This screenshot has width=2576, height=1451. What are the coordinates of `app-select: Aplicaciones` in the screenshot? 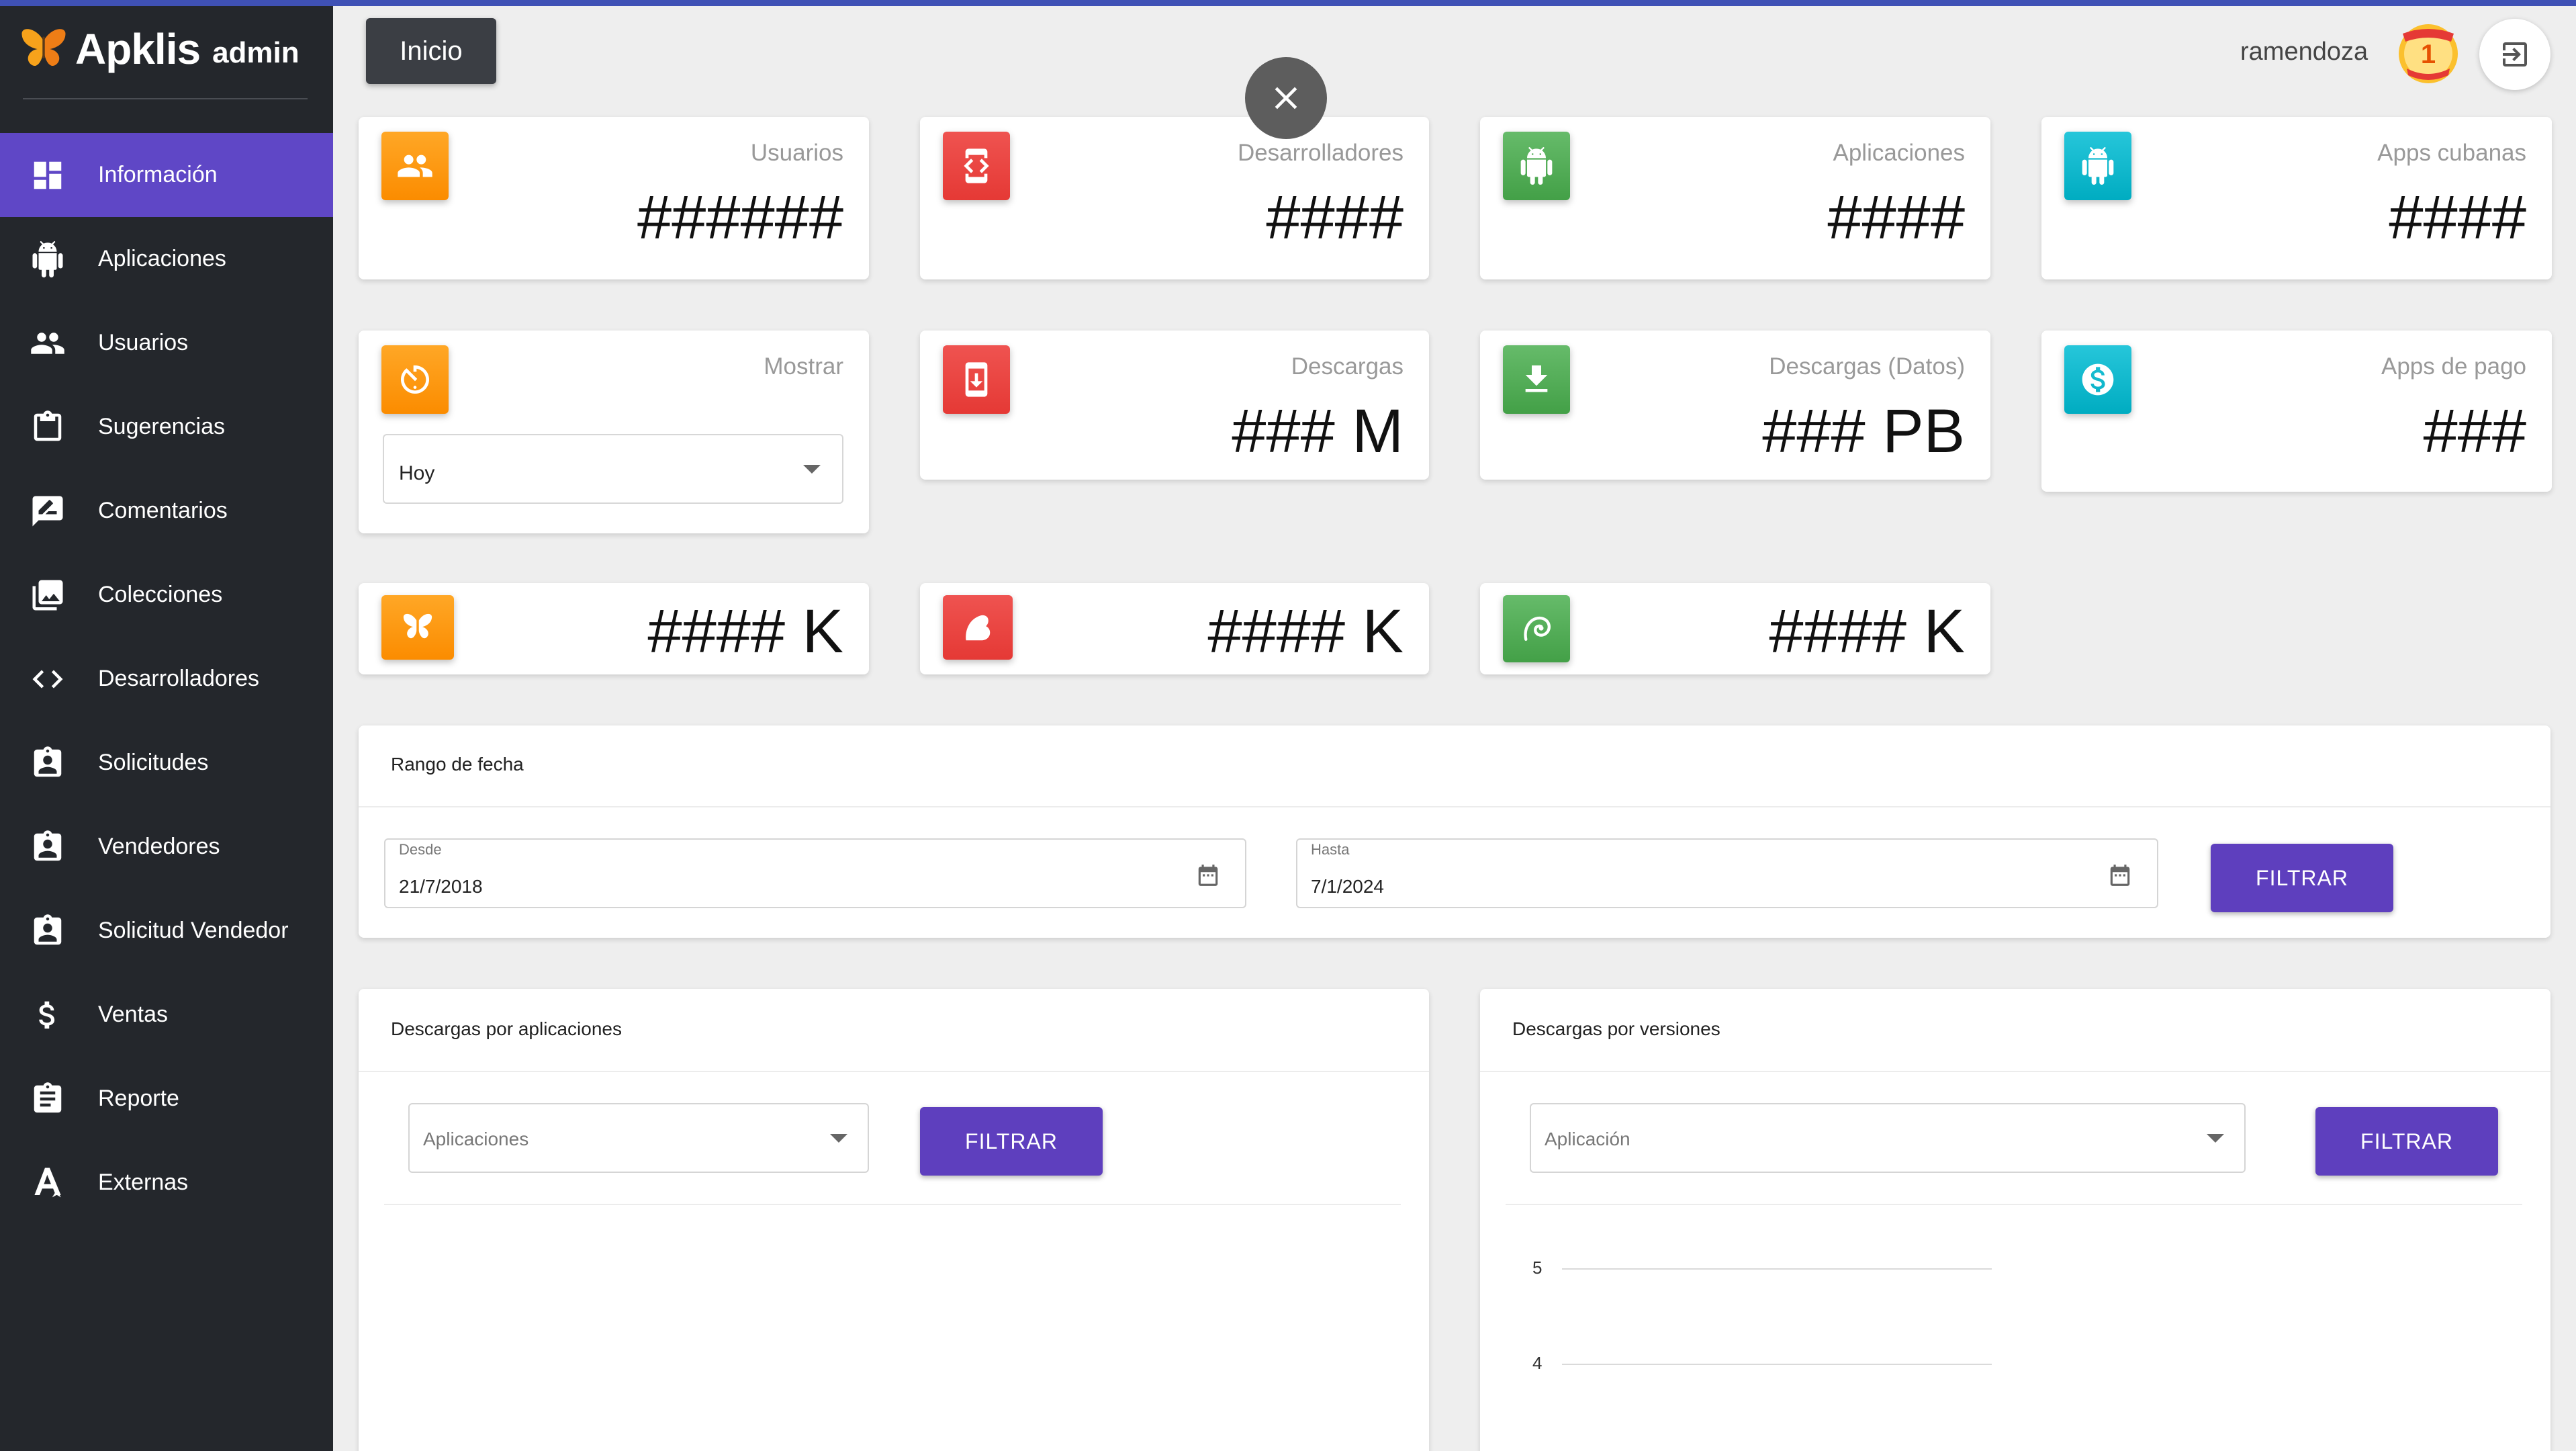 It's located at (638, 1138).